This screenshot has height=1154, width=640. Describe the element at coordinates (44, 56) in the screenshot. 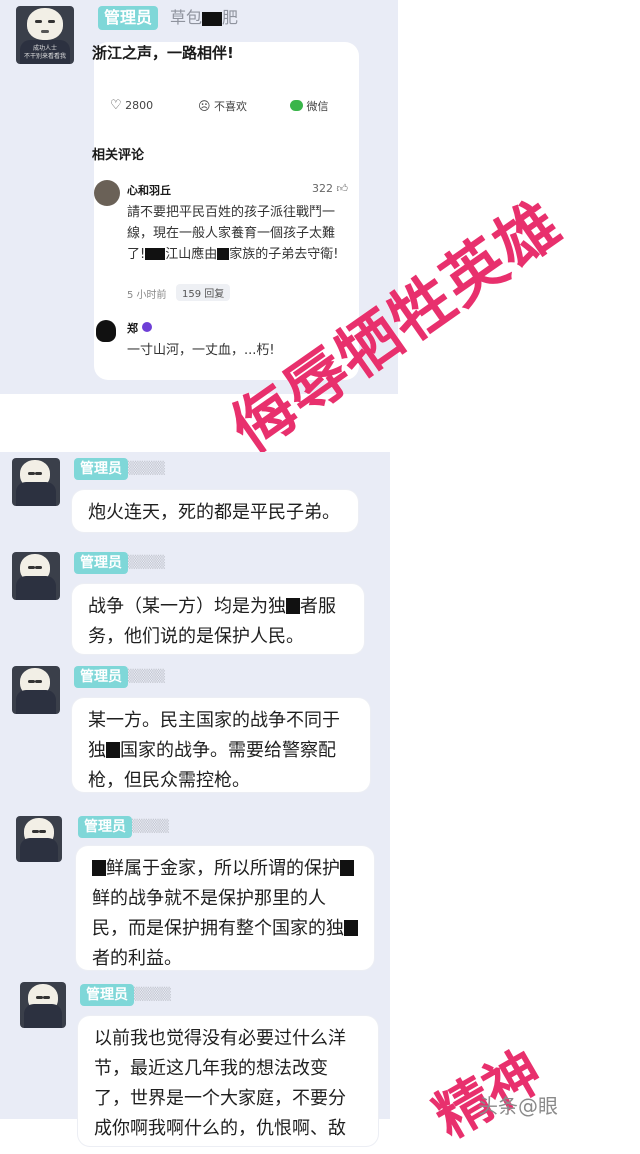

I see `avatar-caption: 不干别来看看我` at that location.